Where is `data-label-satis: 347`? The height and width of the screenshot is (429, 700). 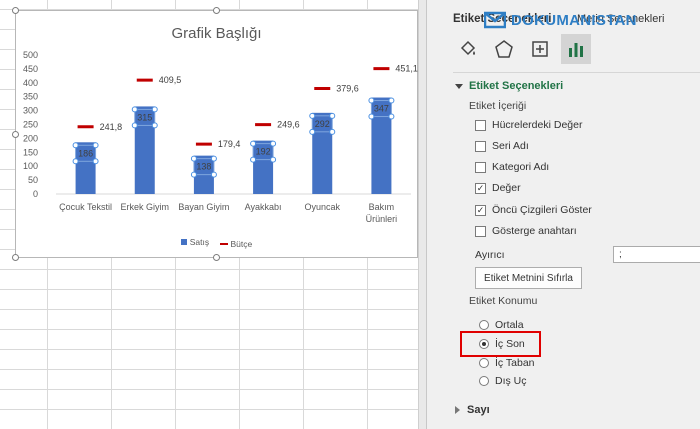
data-label-satis: 347 is located at coordinates (381, 109).